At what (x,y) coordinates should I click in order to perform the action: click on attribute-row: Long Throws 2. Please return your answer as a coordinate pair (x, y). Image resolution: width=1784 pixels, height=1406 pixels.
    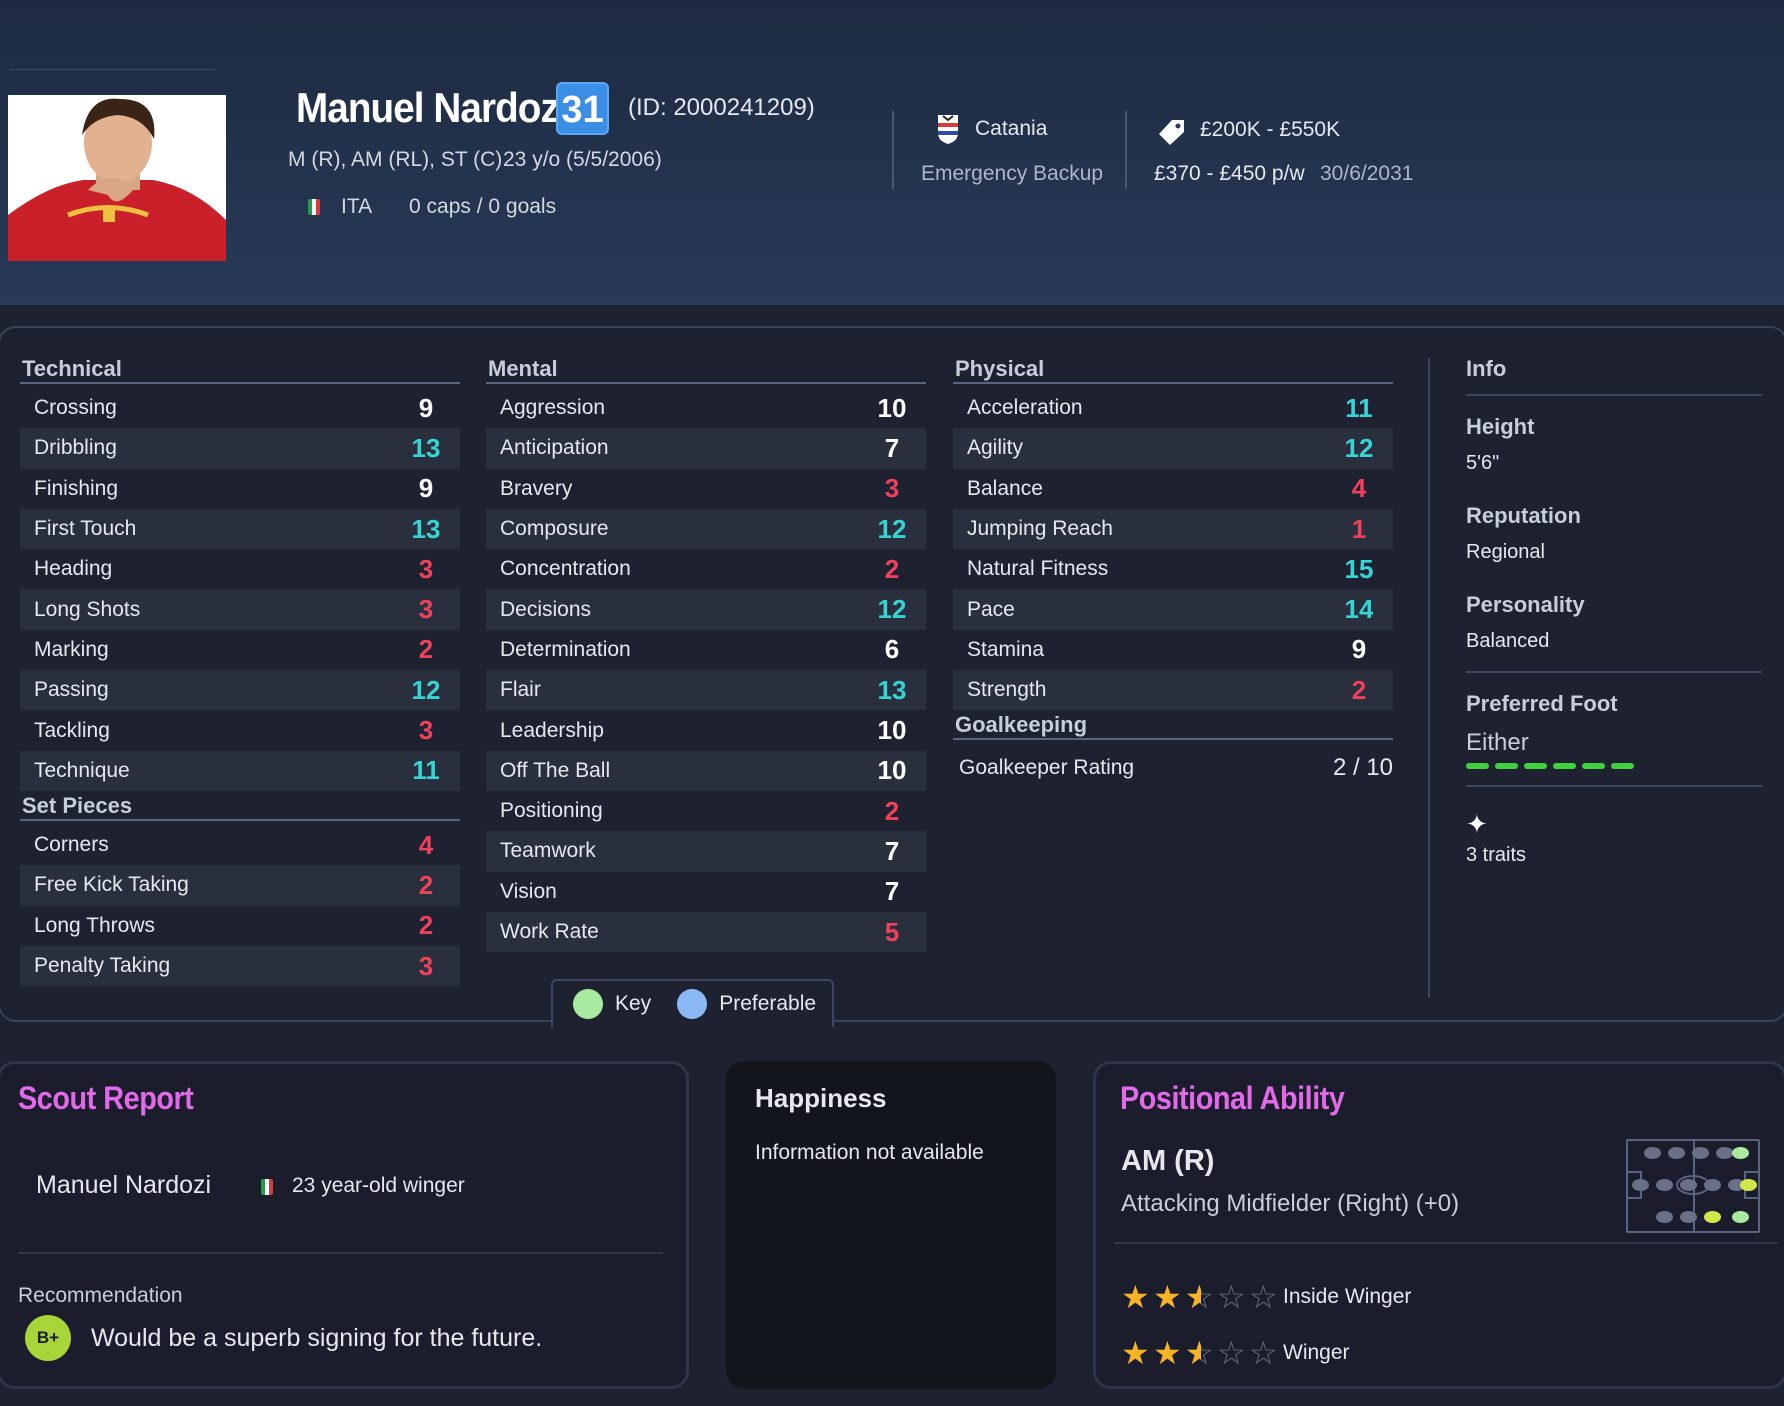
    Looking at the image, I should click on (240, 926).